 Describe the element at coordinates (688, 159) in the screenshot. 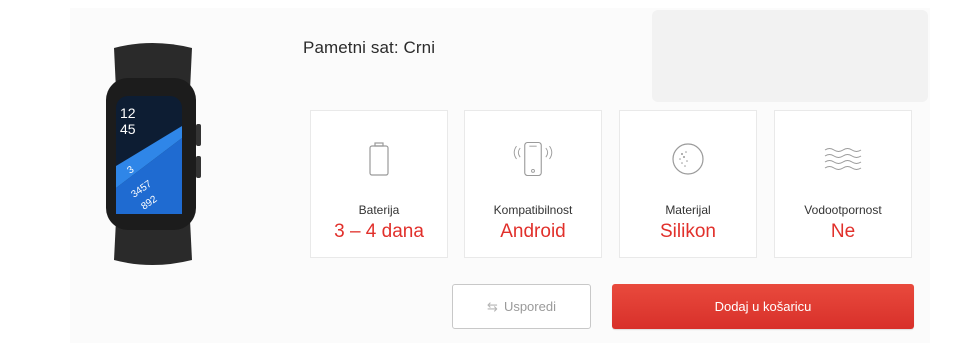

I see `material-icon` at that location.